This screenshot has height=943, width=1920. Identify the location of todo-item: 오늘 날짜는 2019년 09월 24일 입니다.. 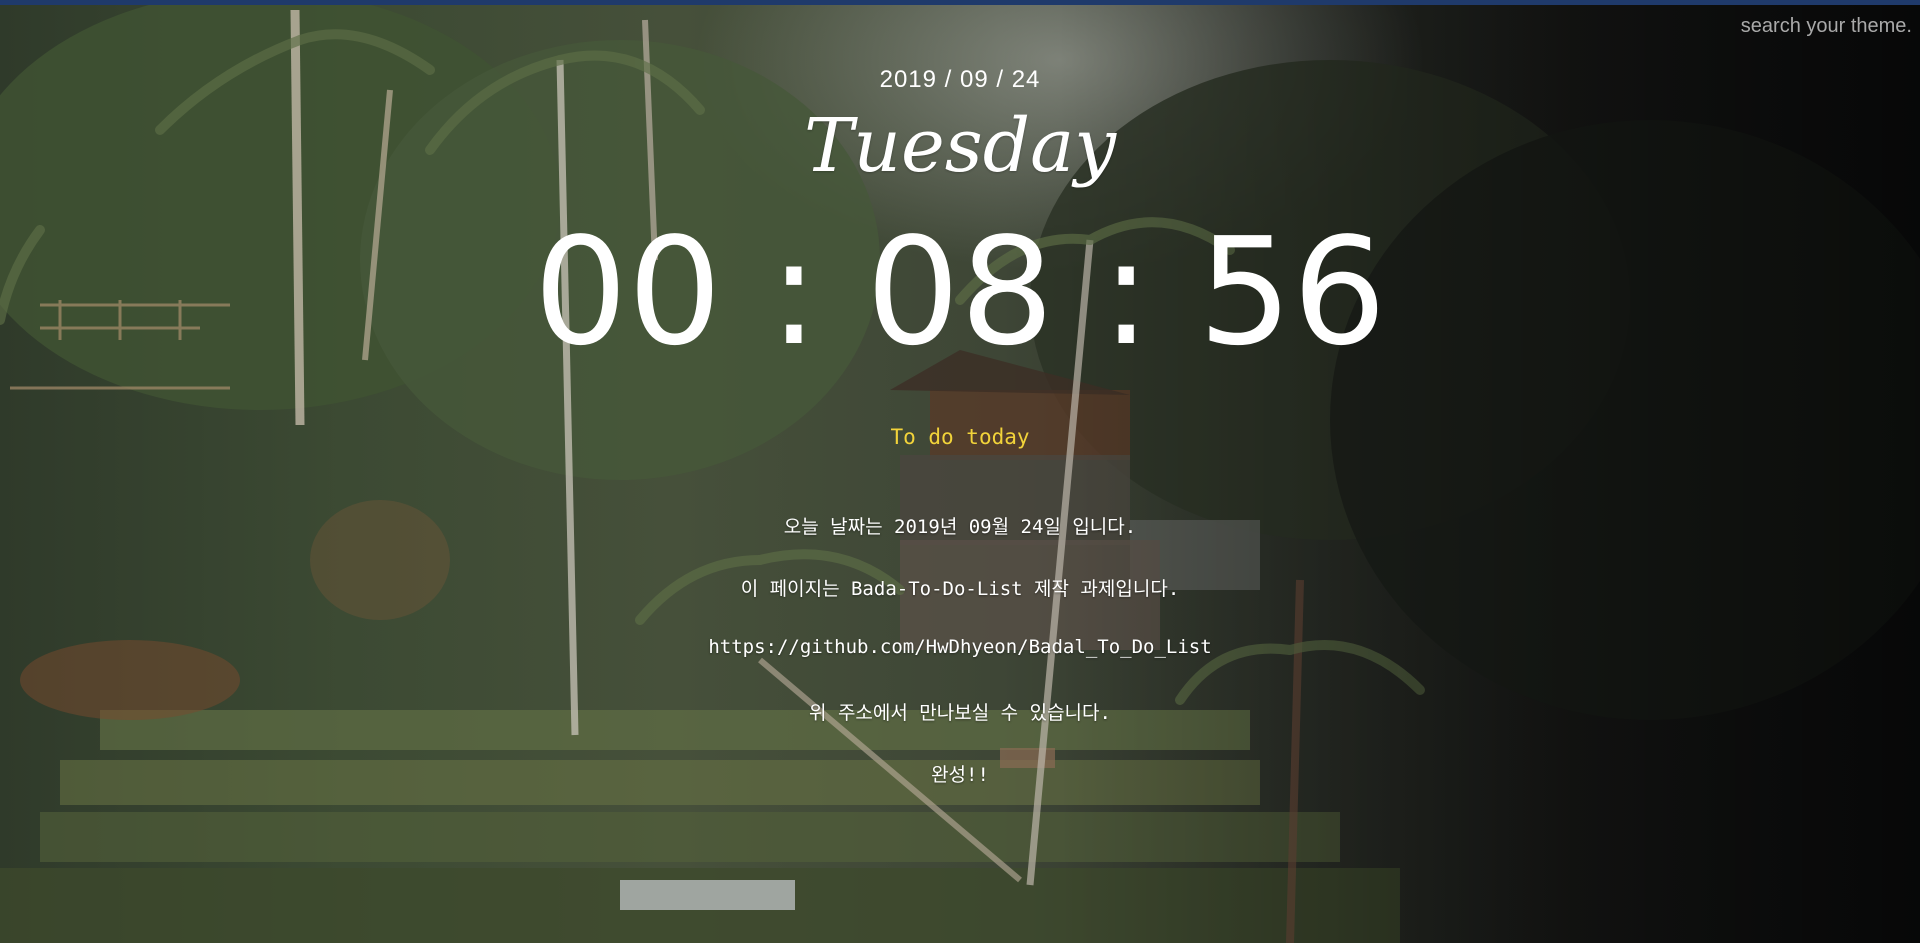
(960, 543).